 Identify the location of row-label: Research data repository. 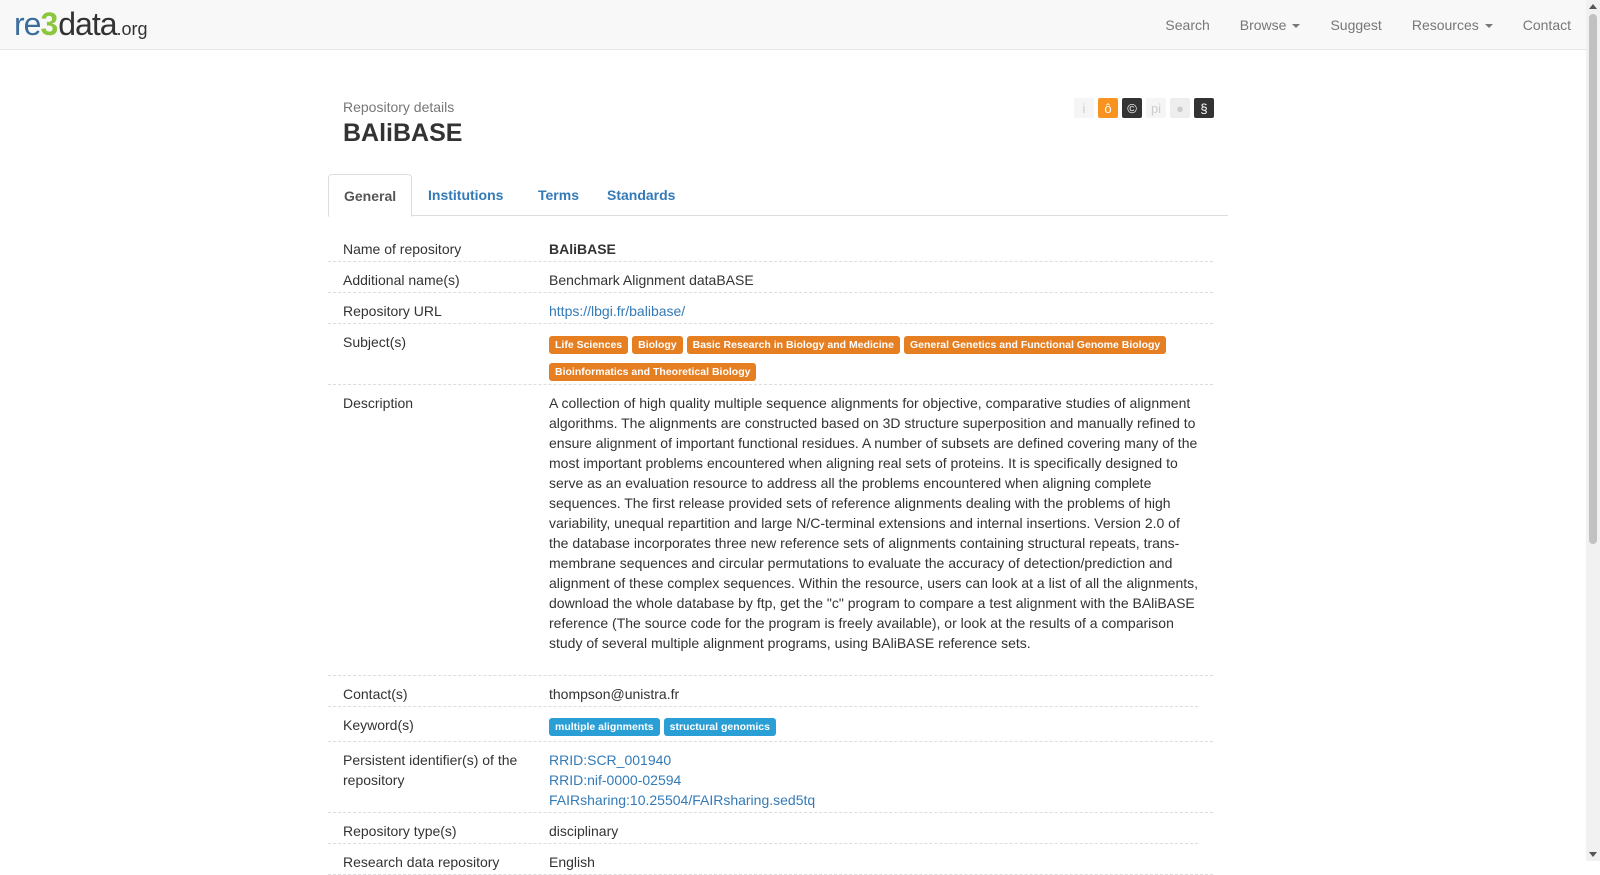
(421, 862).